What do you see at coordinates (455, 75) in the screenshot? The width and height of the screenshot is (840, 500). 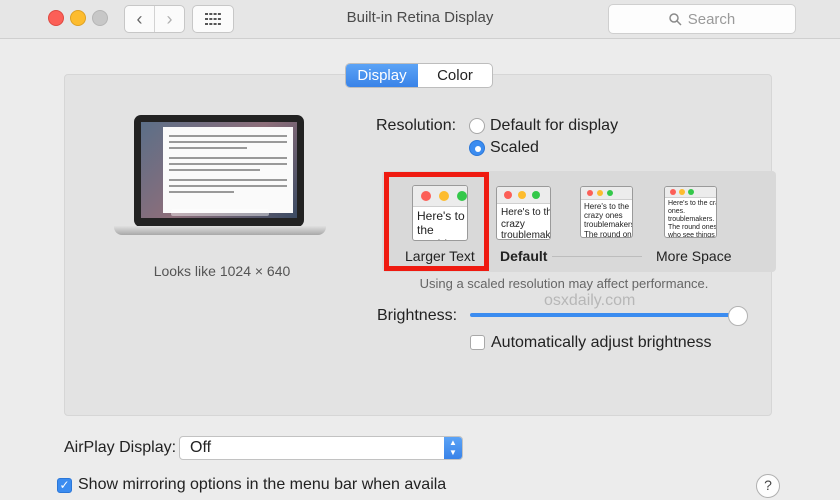 I see `tab-color: Color` at bounding box center [455, 75].